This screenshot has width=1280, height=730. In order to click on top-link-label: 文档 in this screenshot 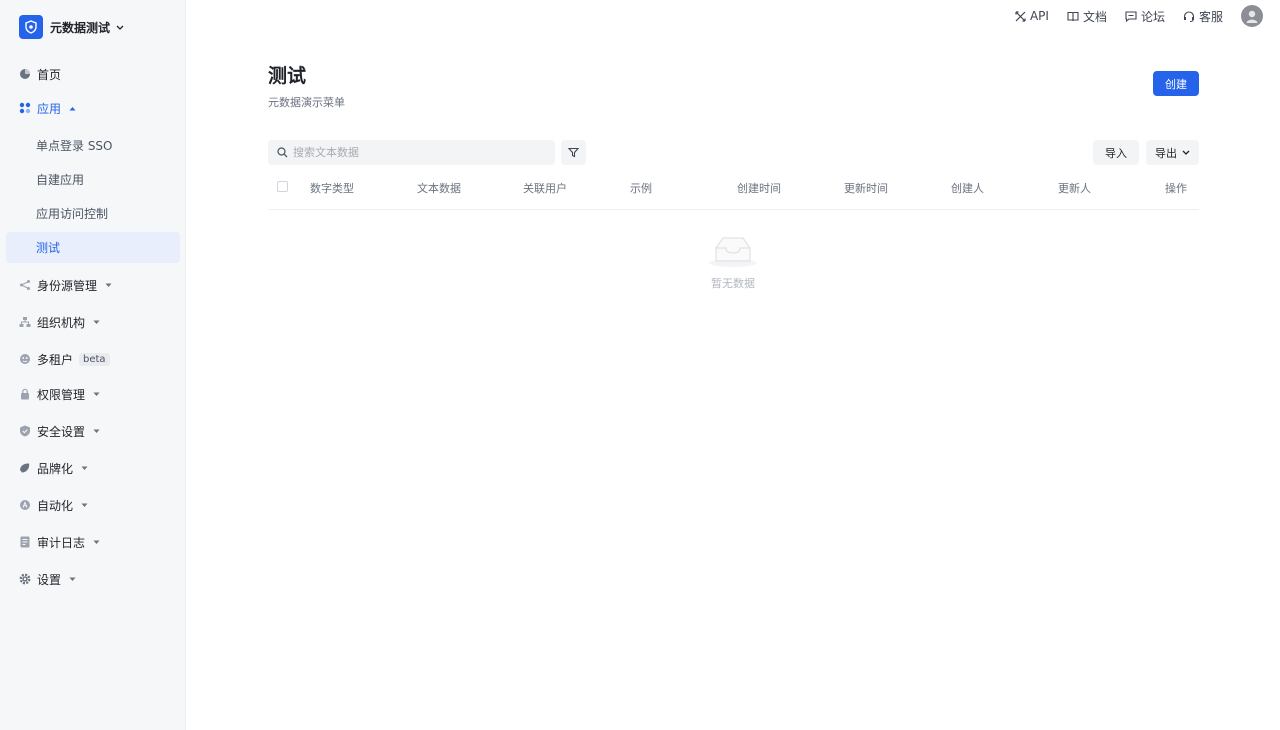, I will do `click(1094, 16)`.